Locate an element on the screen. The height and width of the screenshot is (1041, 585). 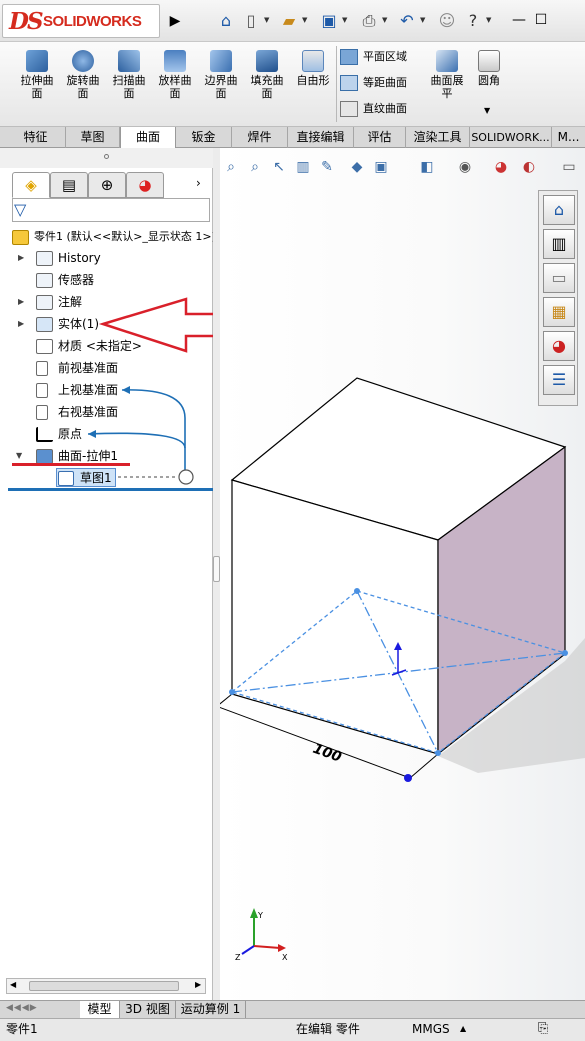
help-icon: ? is located at coordinates (473, 21).